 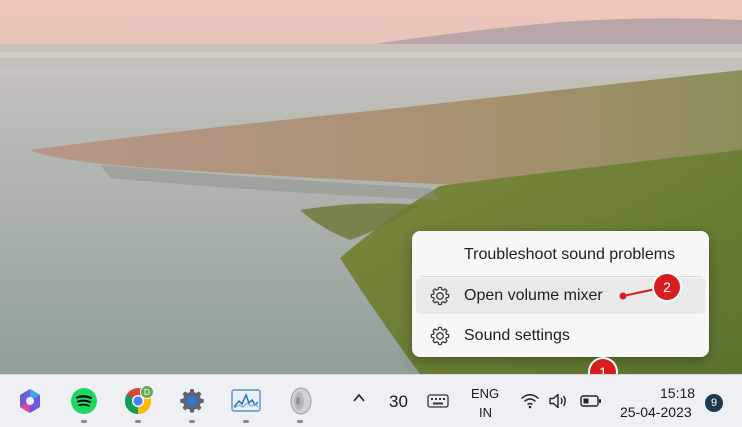 I want to click on wifi-icon, so click(x=530, y=403).